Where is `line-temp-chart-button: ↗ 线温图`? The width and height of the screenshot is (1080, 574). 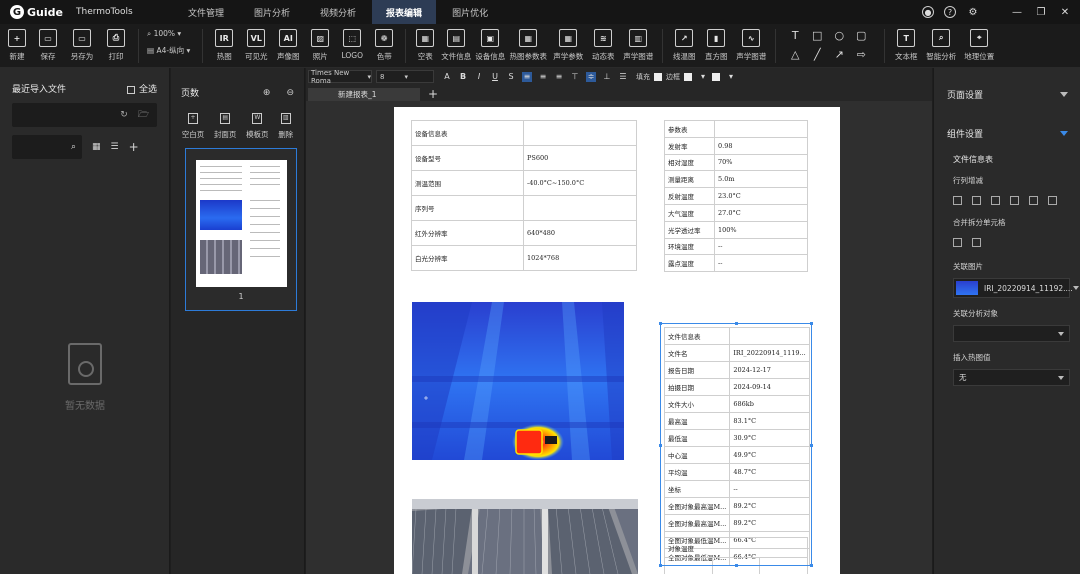 line-temp-chart-button: ↗ 线温图 is located at coordinates (684, 45).